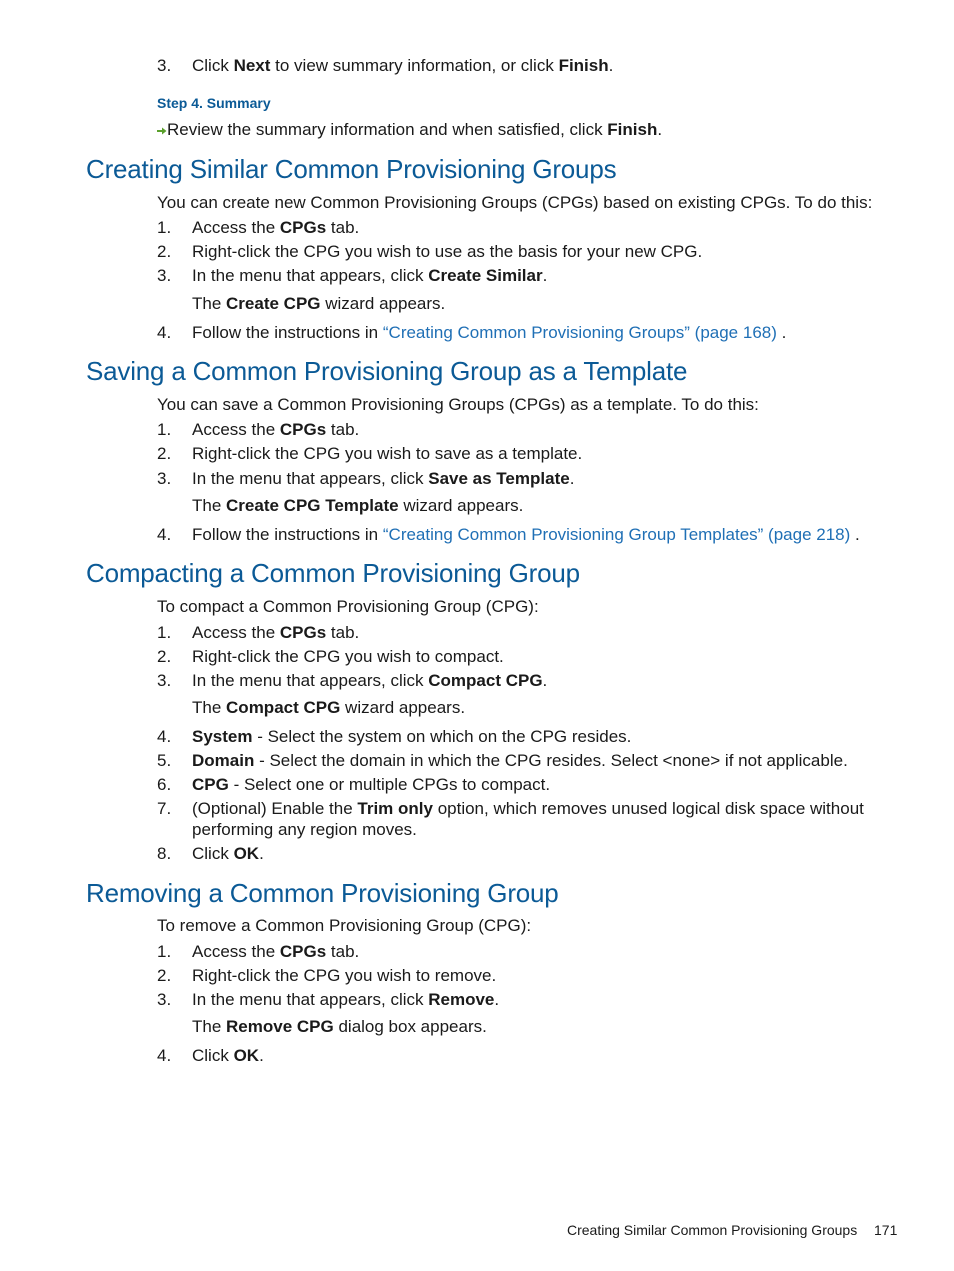 This screenshot has height=1271, width=954. What do you see at coordinates (344, 975) in the screenshot?
I see `step-text: Right-click the CPG you wish to remove.` at bounding box center [344, 975].